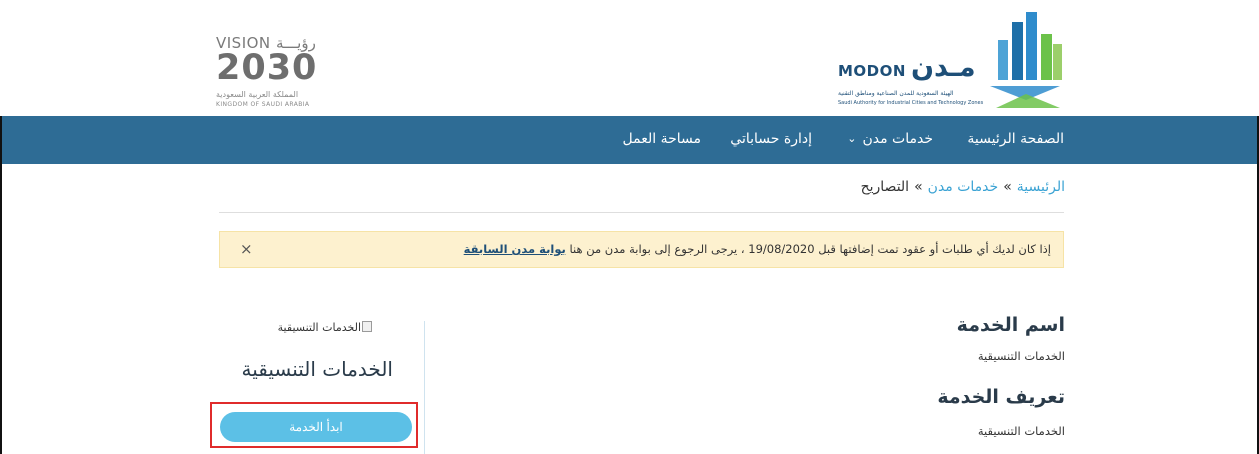  Describe the element at coordinates (872, 71) in the screenshot. I see `modon-english-wordmark: MODON` at that location.